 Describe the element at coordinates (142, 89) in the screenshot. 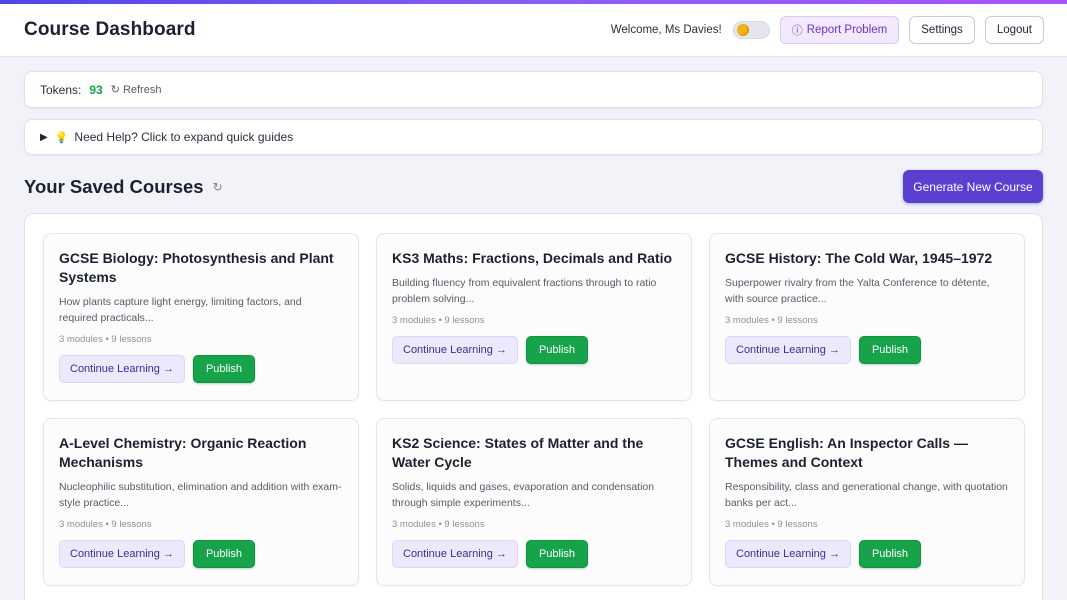

I see `refresh-label: Refresh` at that location.